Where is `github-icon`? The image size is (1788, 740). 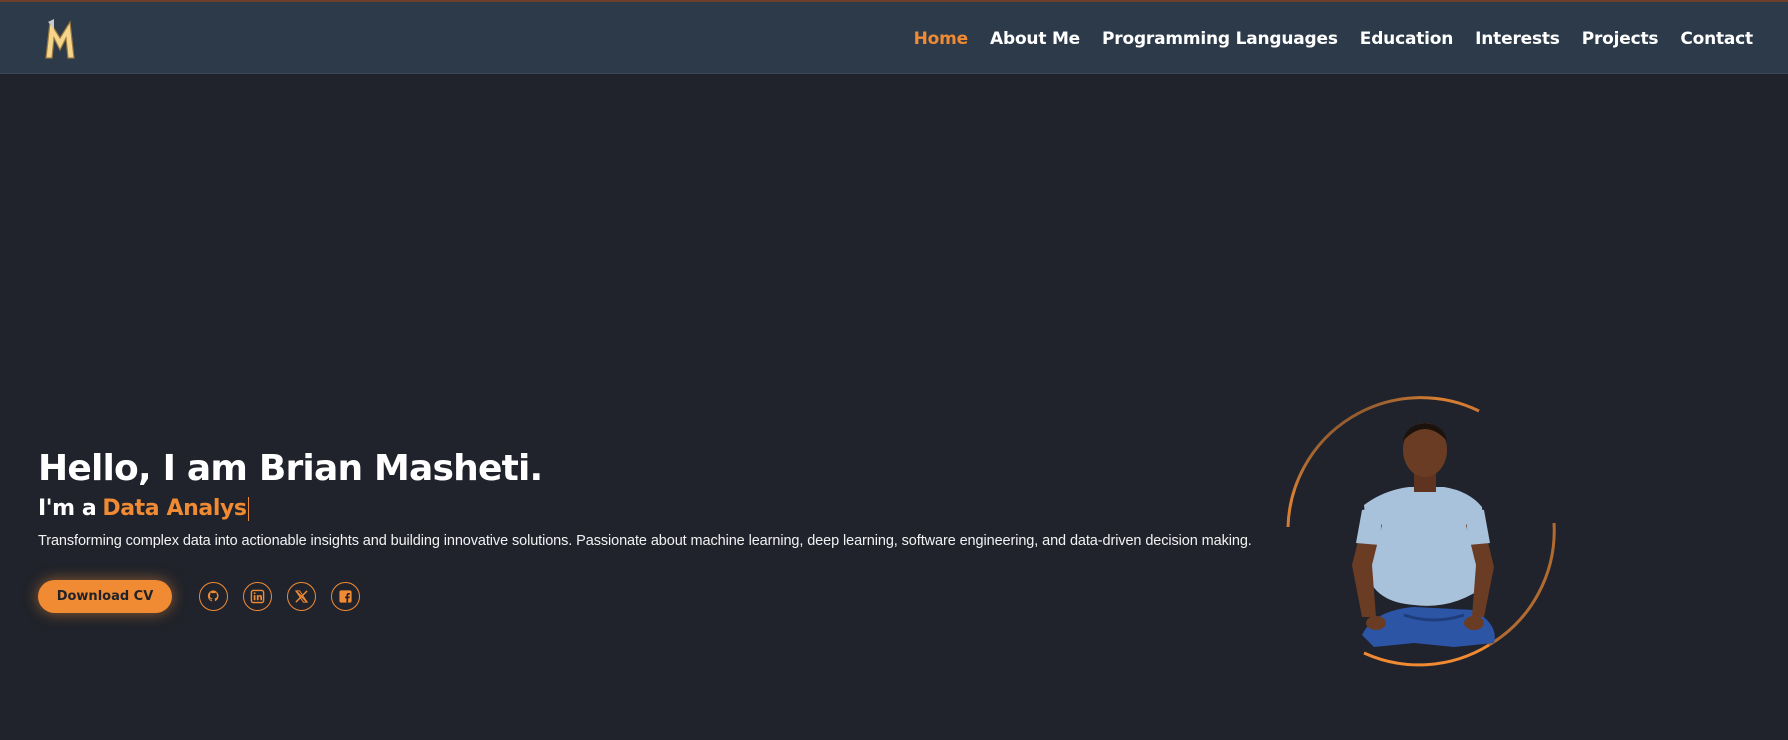 github-icon is located at coordinates (213, 596).